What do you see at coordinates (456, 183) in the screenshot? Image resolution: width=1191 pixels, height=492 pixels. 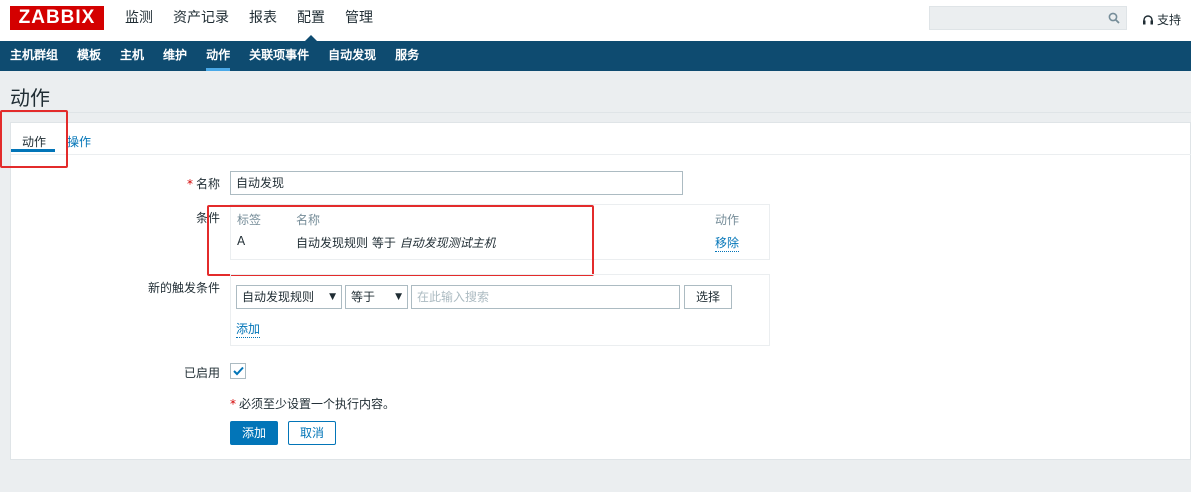 I see `name-field: 自动发现` at bounding box center [456, 183].